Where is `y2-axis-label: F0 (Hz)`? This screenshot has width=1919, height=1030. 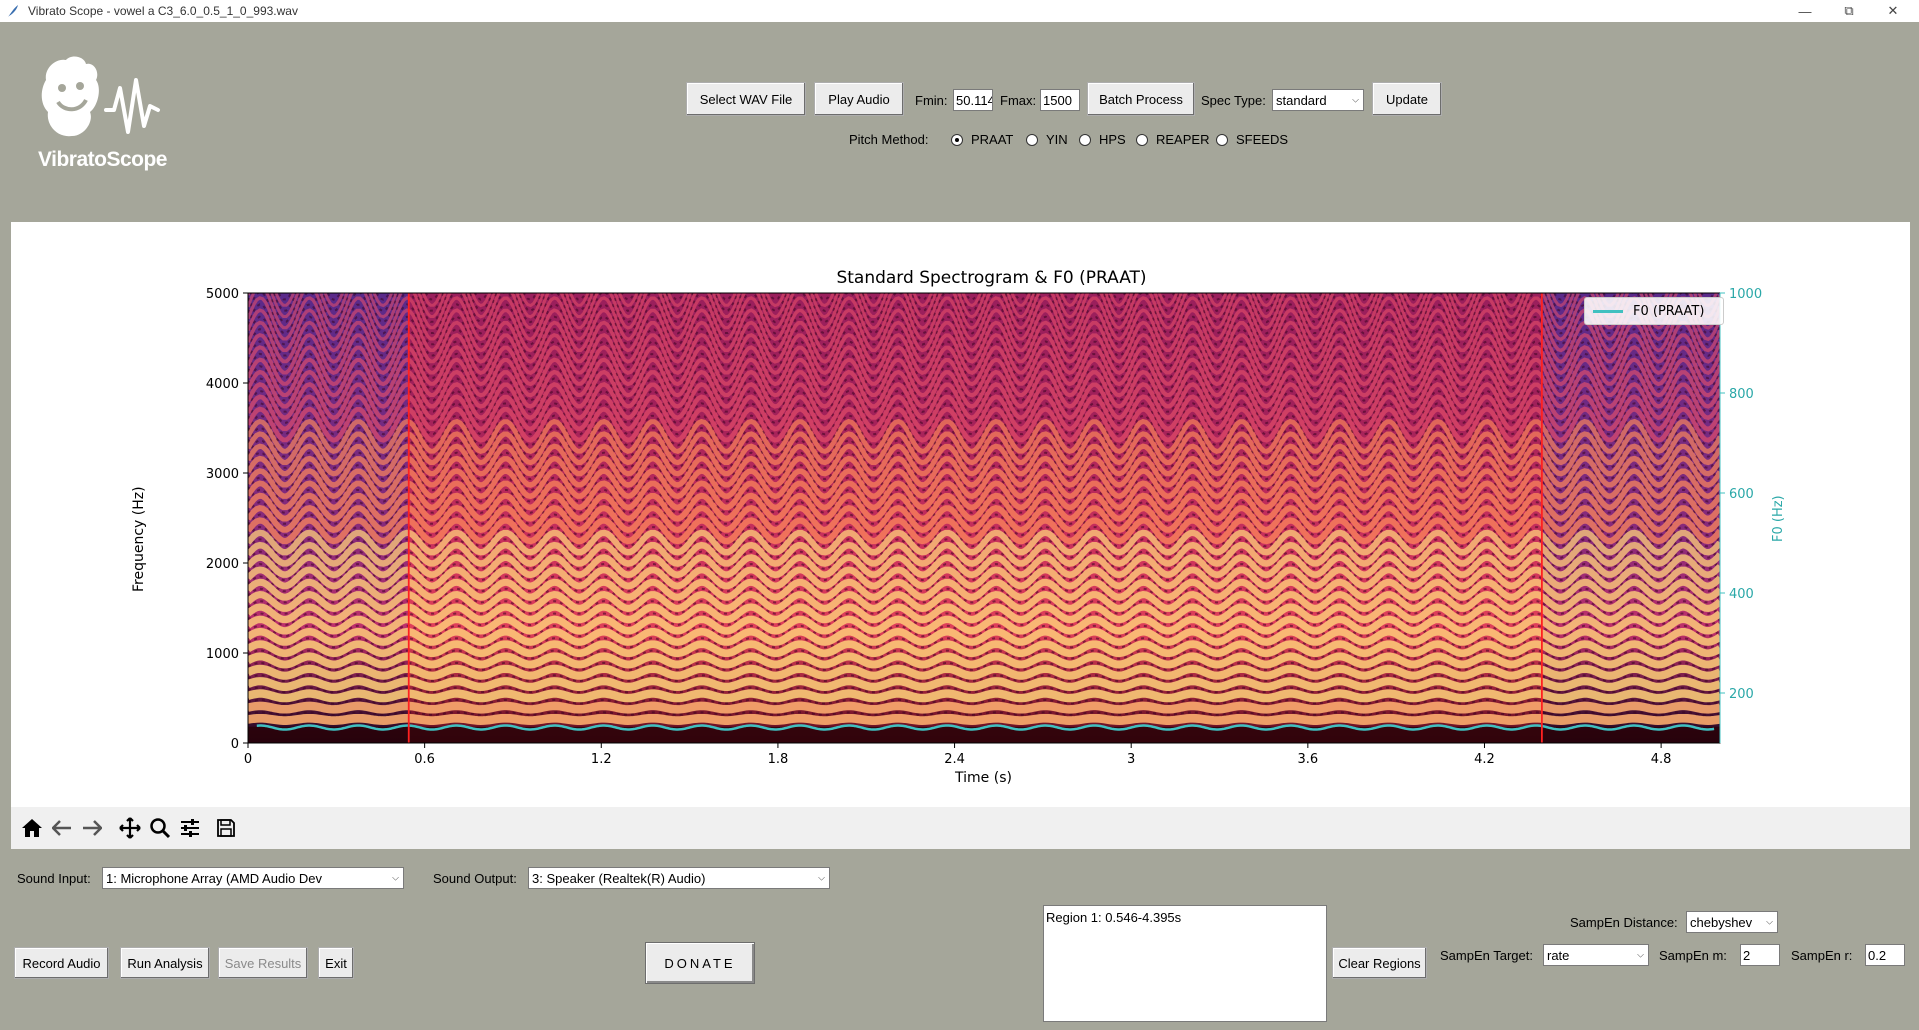
y2-axis-label: F0 (Hz) is located at coordinates (1778, 518).